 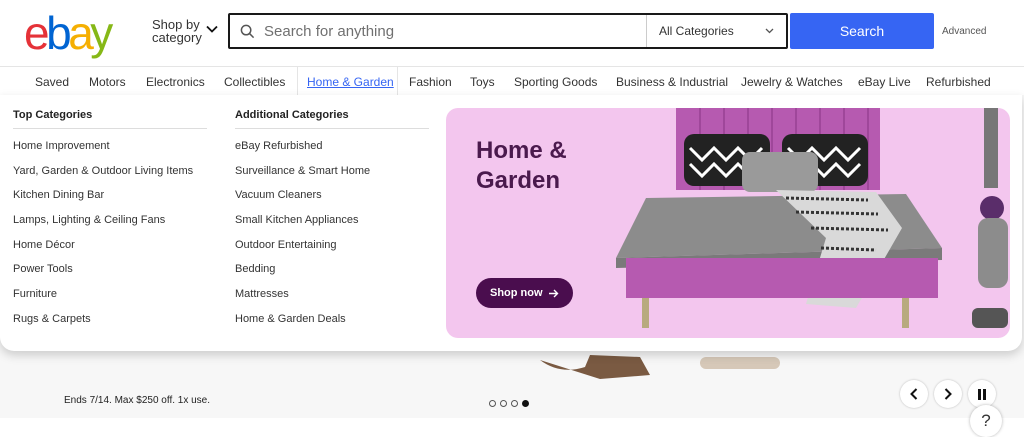 What do you see at coordinates (546, 166) in the screenshot?
I see `promo-title: Home & Garden` at bounding box center [546, 166].